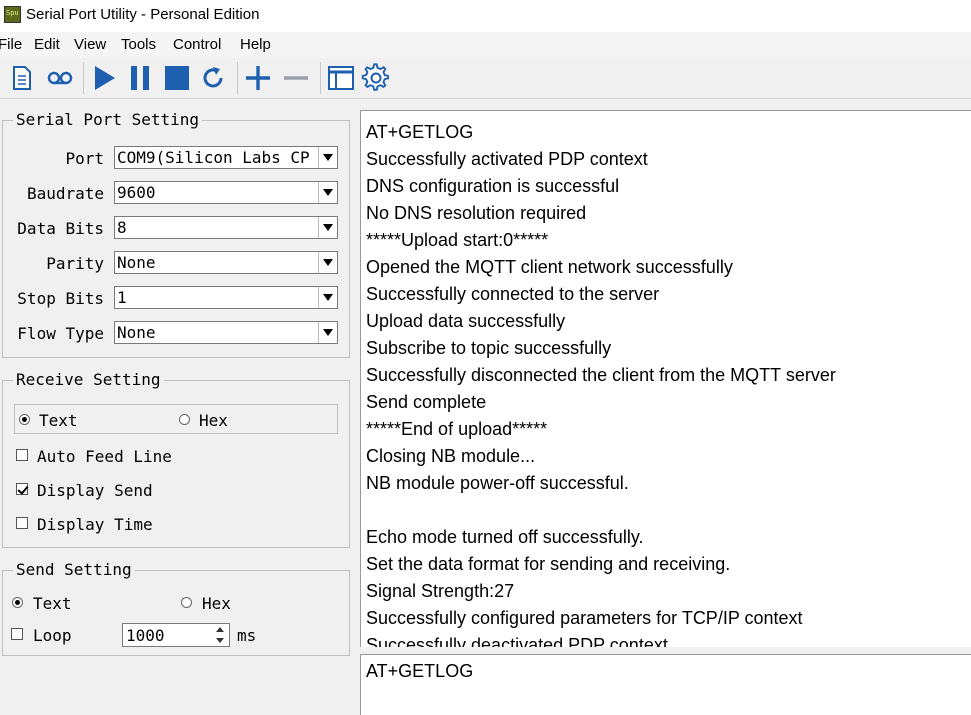  What do you see at coordinates (65, 193) in the screenshot?
I see `baudrate-label: Baudrate` at bounding box center [65, 193].